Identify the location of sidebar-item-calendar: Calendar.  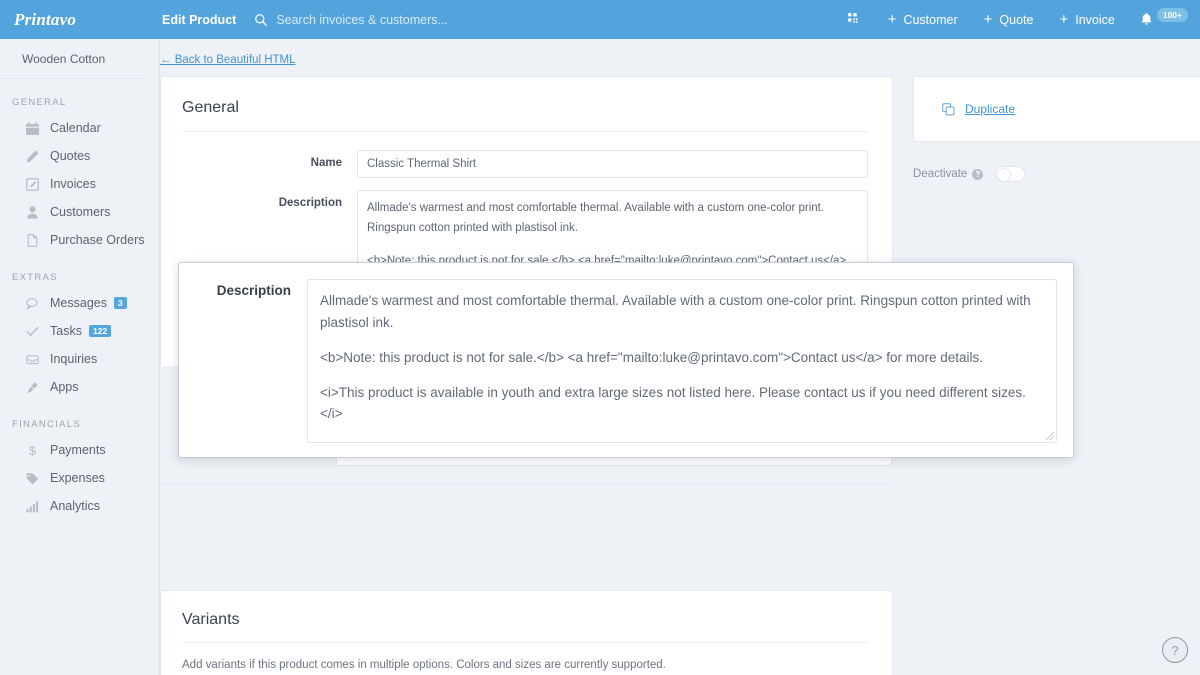
(79, 128).